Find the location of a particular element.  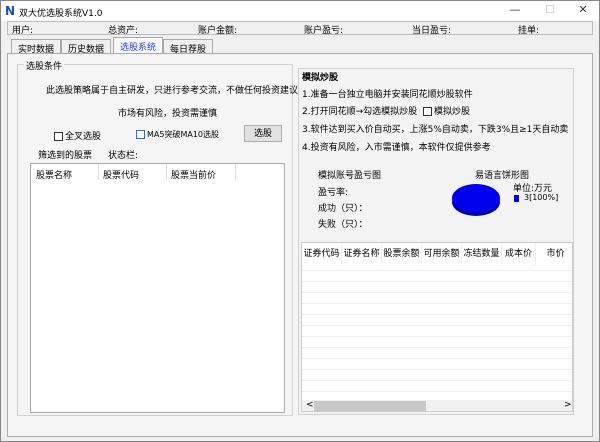

selection-group-title: 选股条件 is located at coordinates (44, 65).